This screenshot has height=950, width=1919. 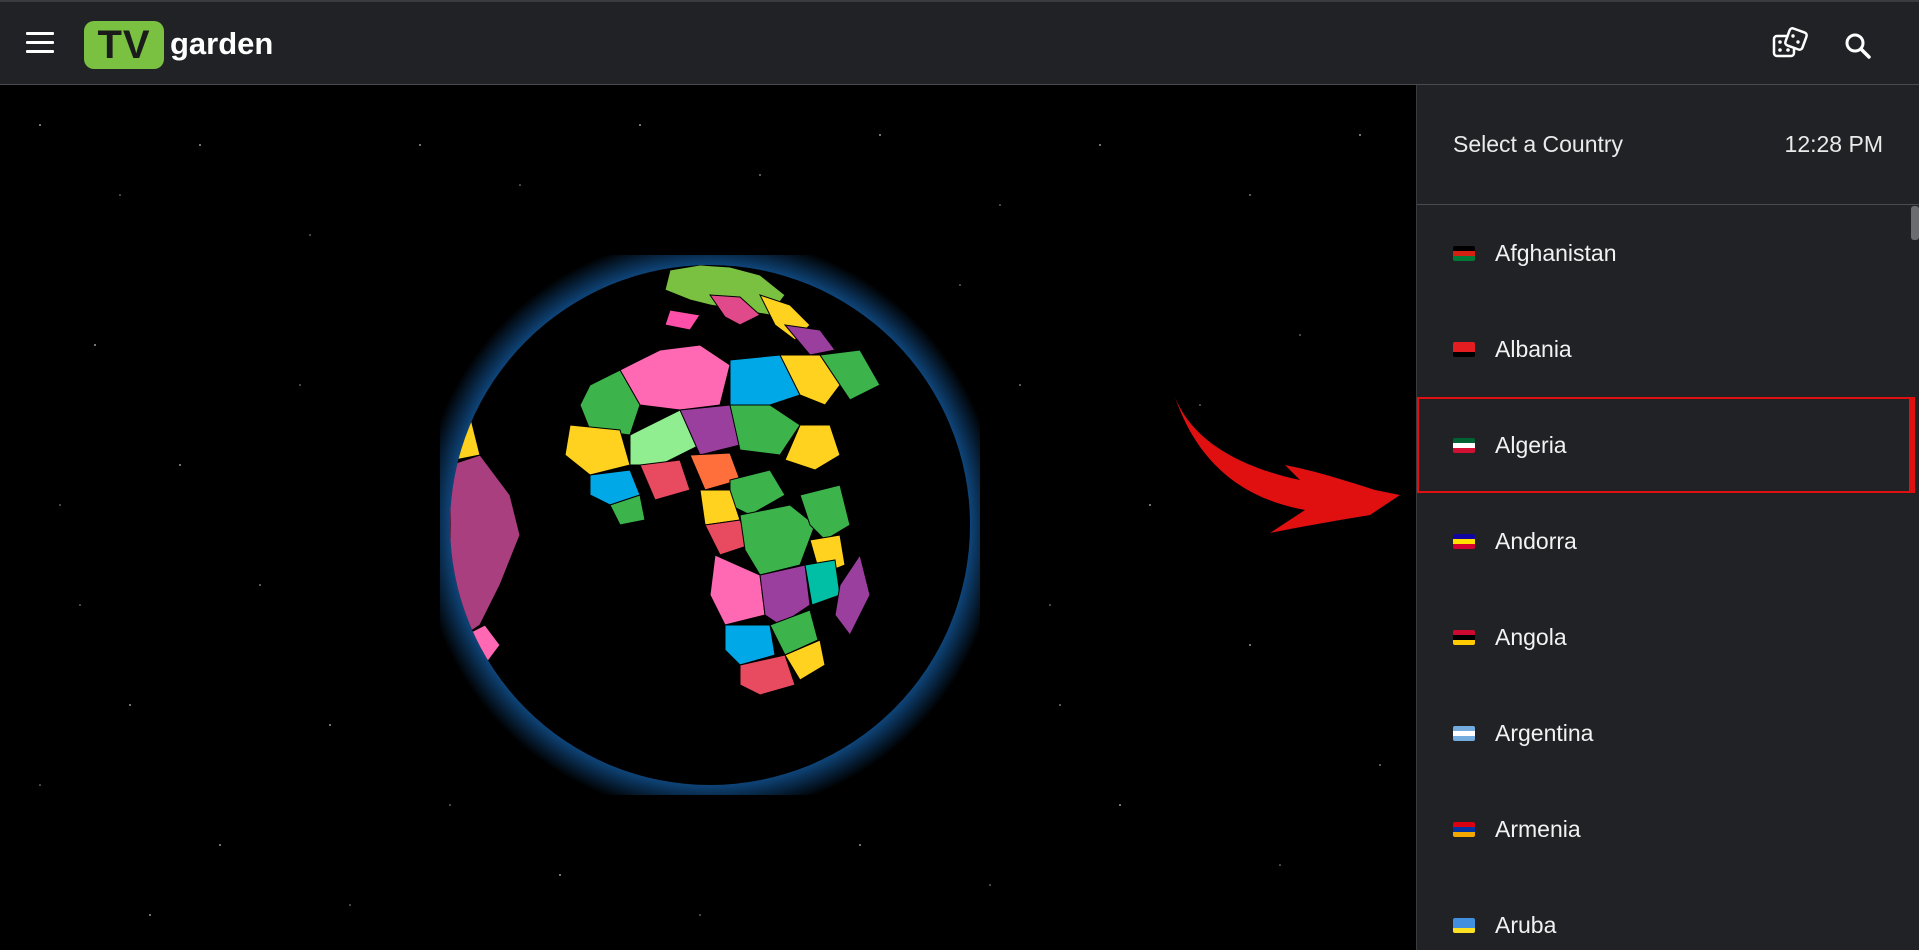 What do you see at coordinates (1536, 540) in the screenshot?
I see `country-name: Andorra` at bounding box center [1536, 540].